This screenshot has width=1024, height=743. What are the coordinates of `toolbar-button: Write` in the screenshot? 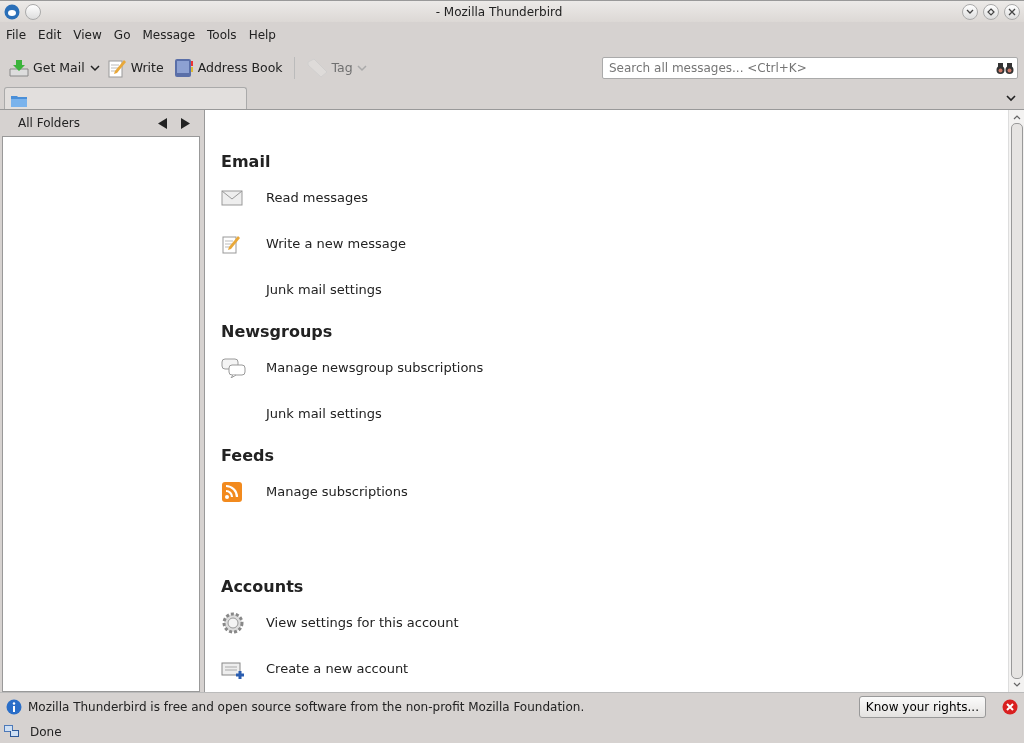 It's located at (135, 68).